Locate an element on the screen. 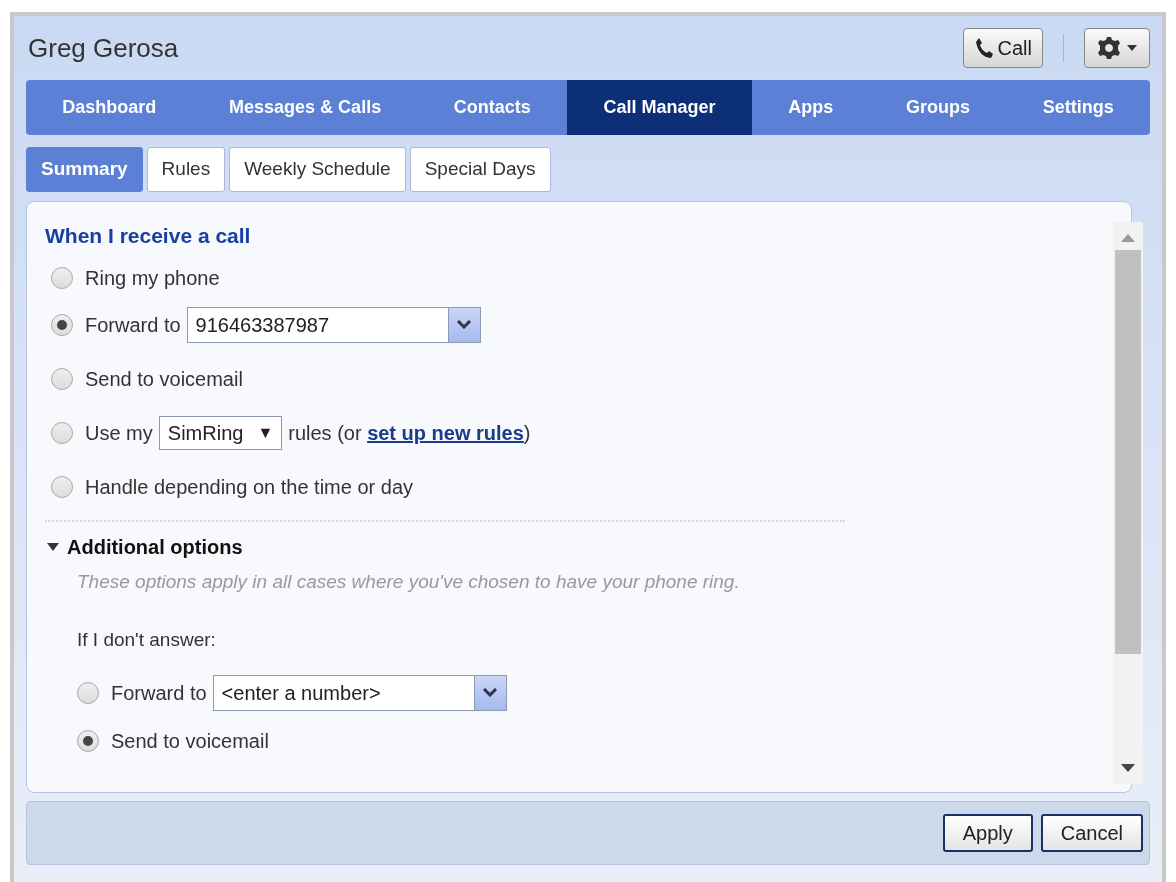 The width and height of the screenshot is (1176, 882). settings-button is located at coordinates (1117, 48).